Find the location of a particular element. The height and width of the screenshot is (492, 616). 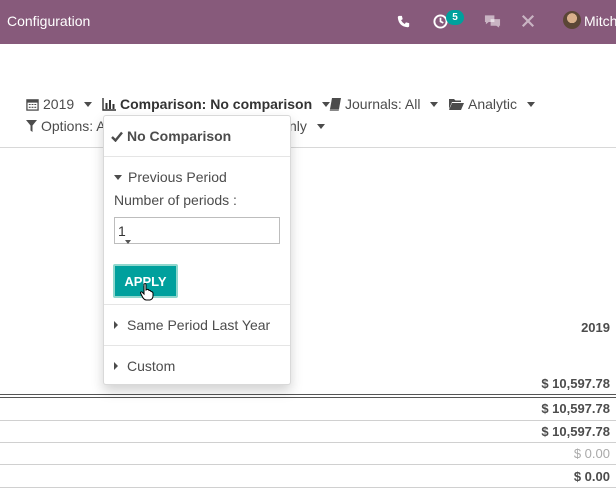

caret-down-icon is located at coordinates (118, 177).